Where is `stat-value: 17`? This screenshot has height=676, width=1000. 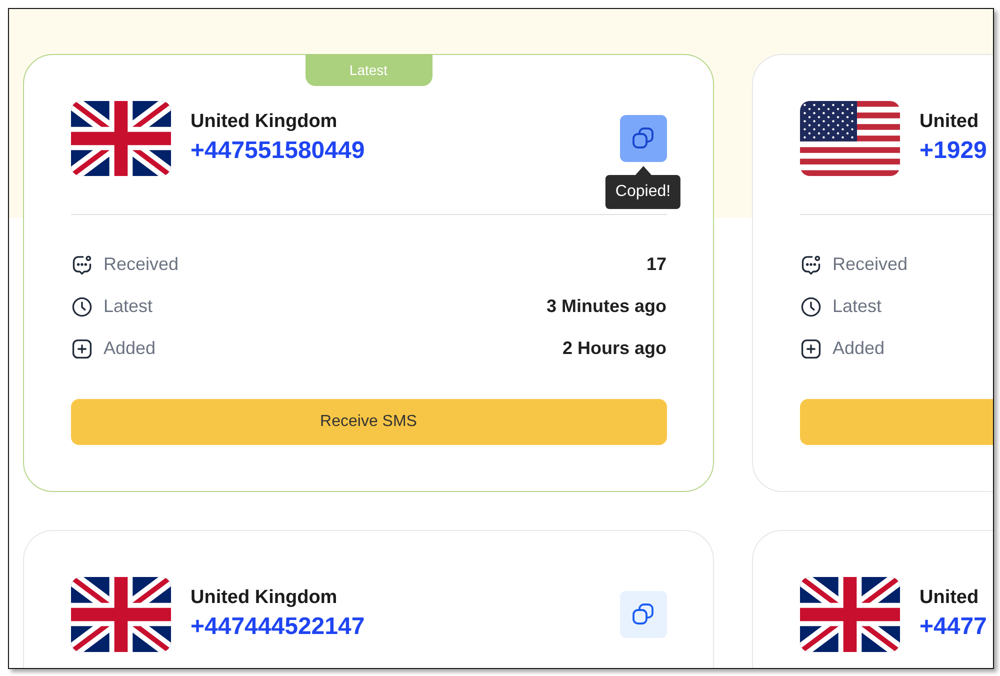
stat-value: 17 is located at coordinates (656, 264).